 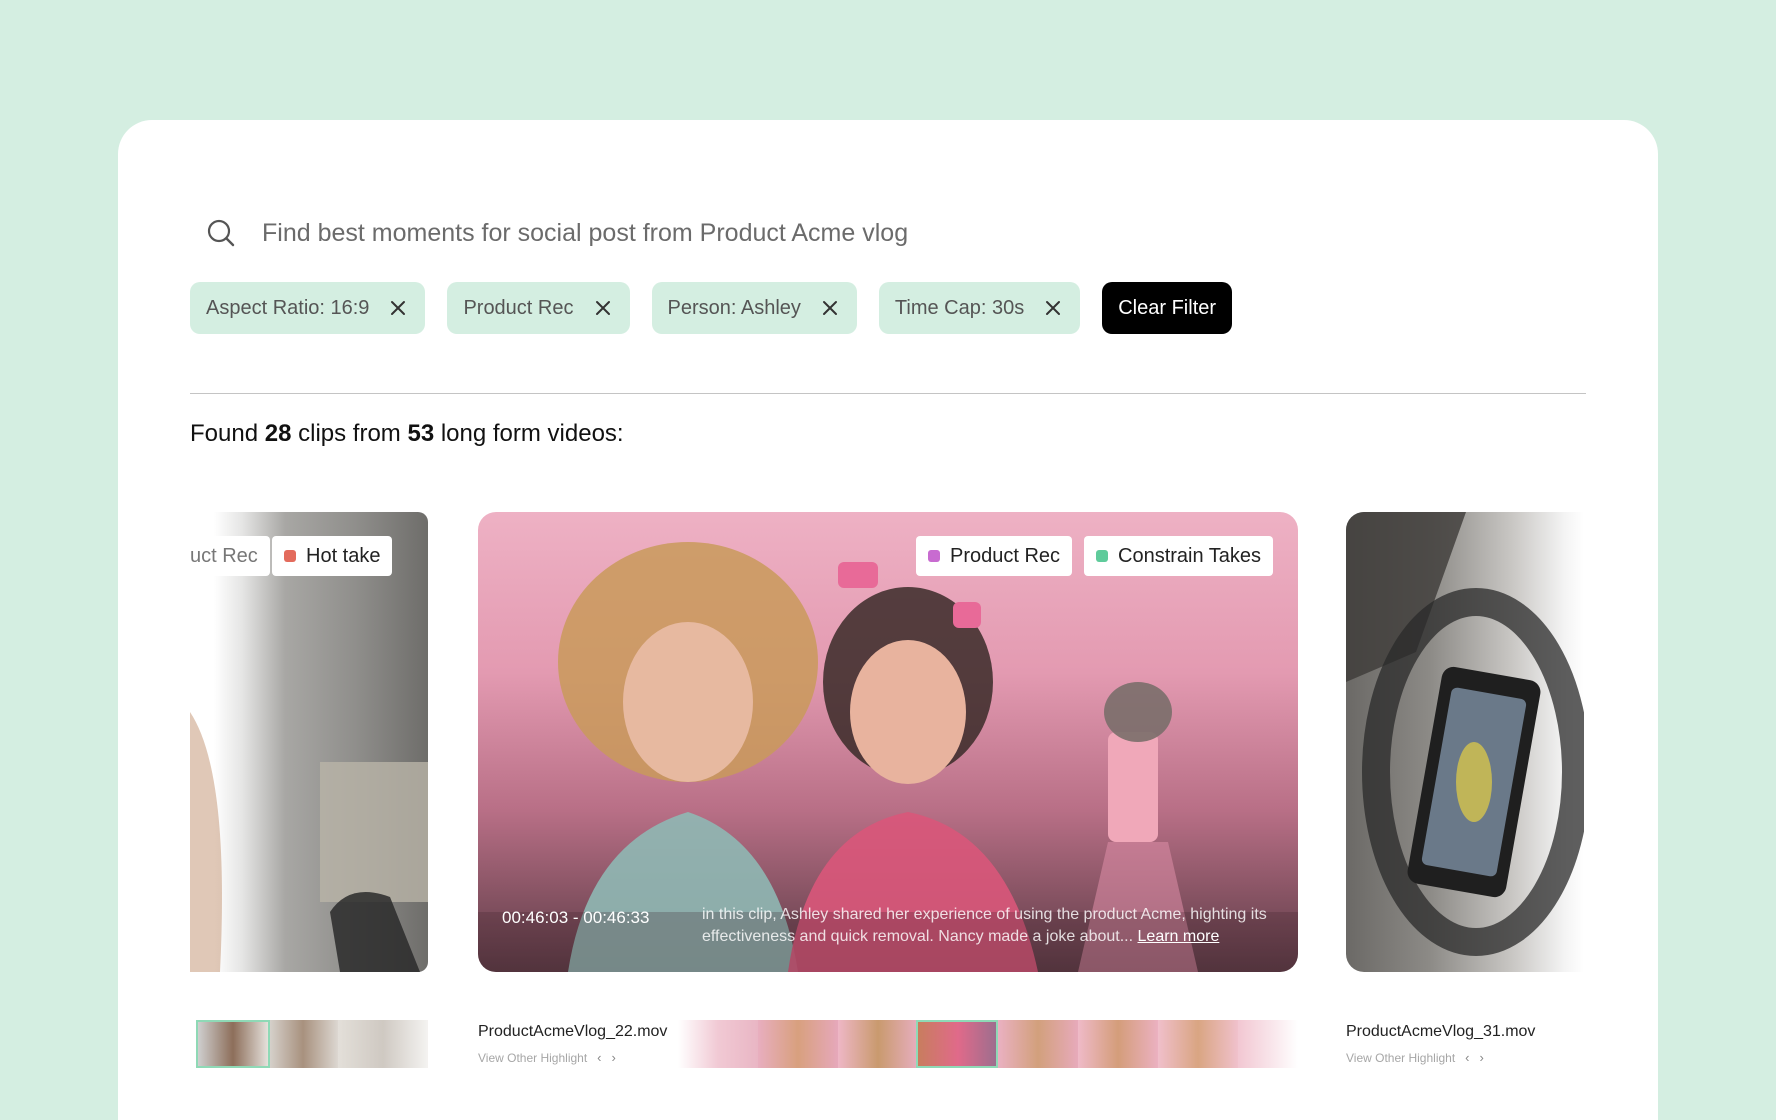 What do you see at coordinates (1005, 555) in the screenshot?
I see `tag-label: Product Rec` at bounding box center [1005, 555].